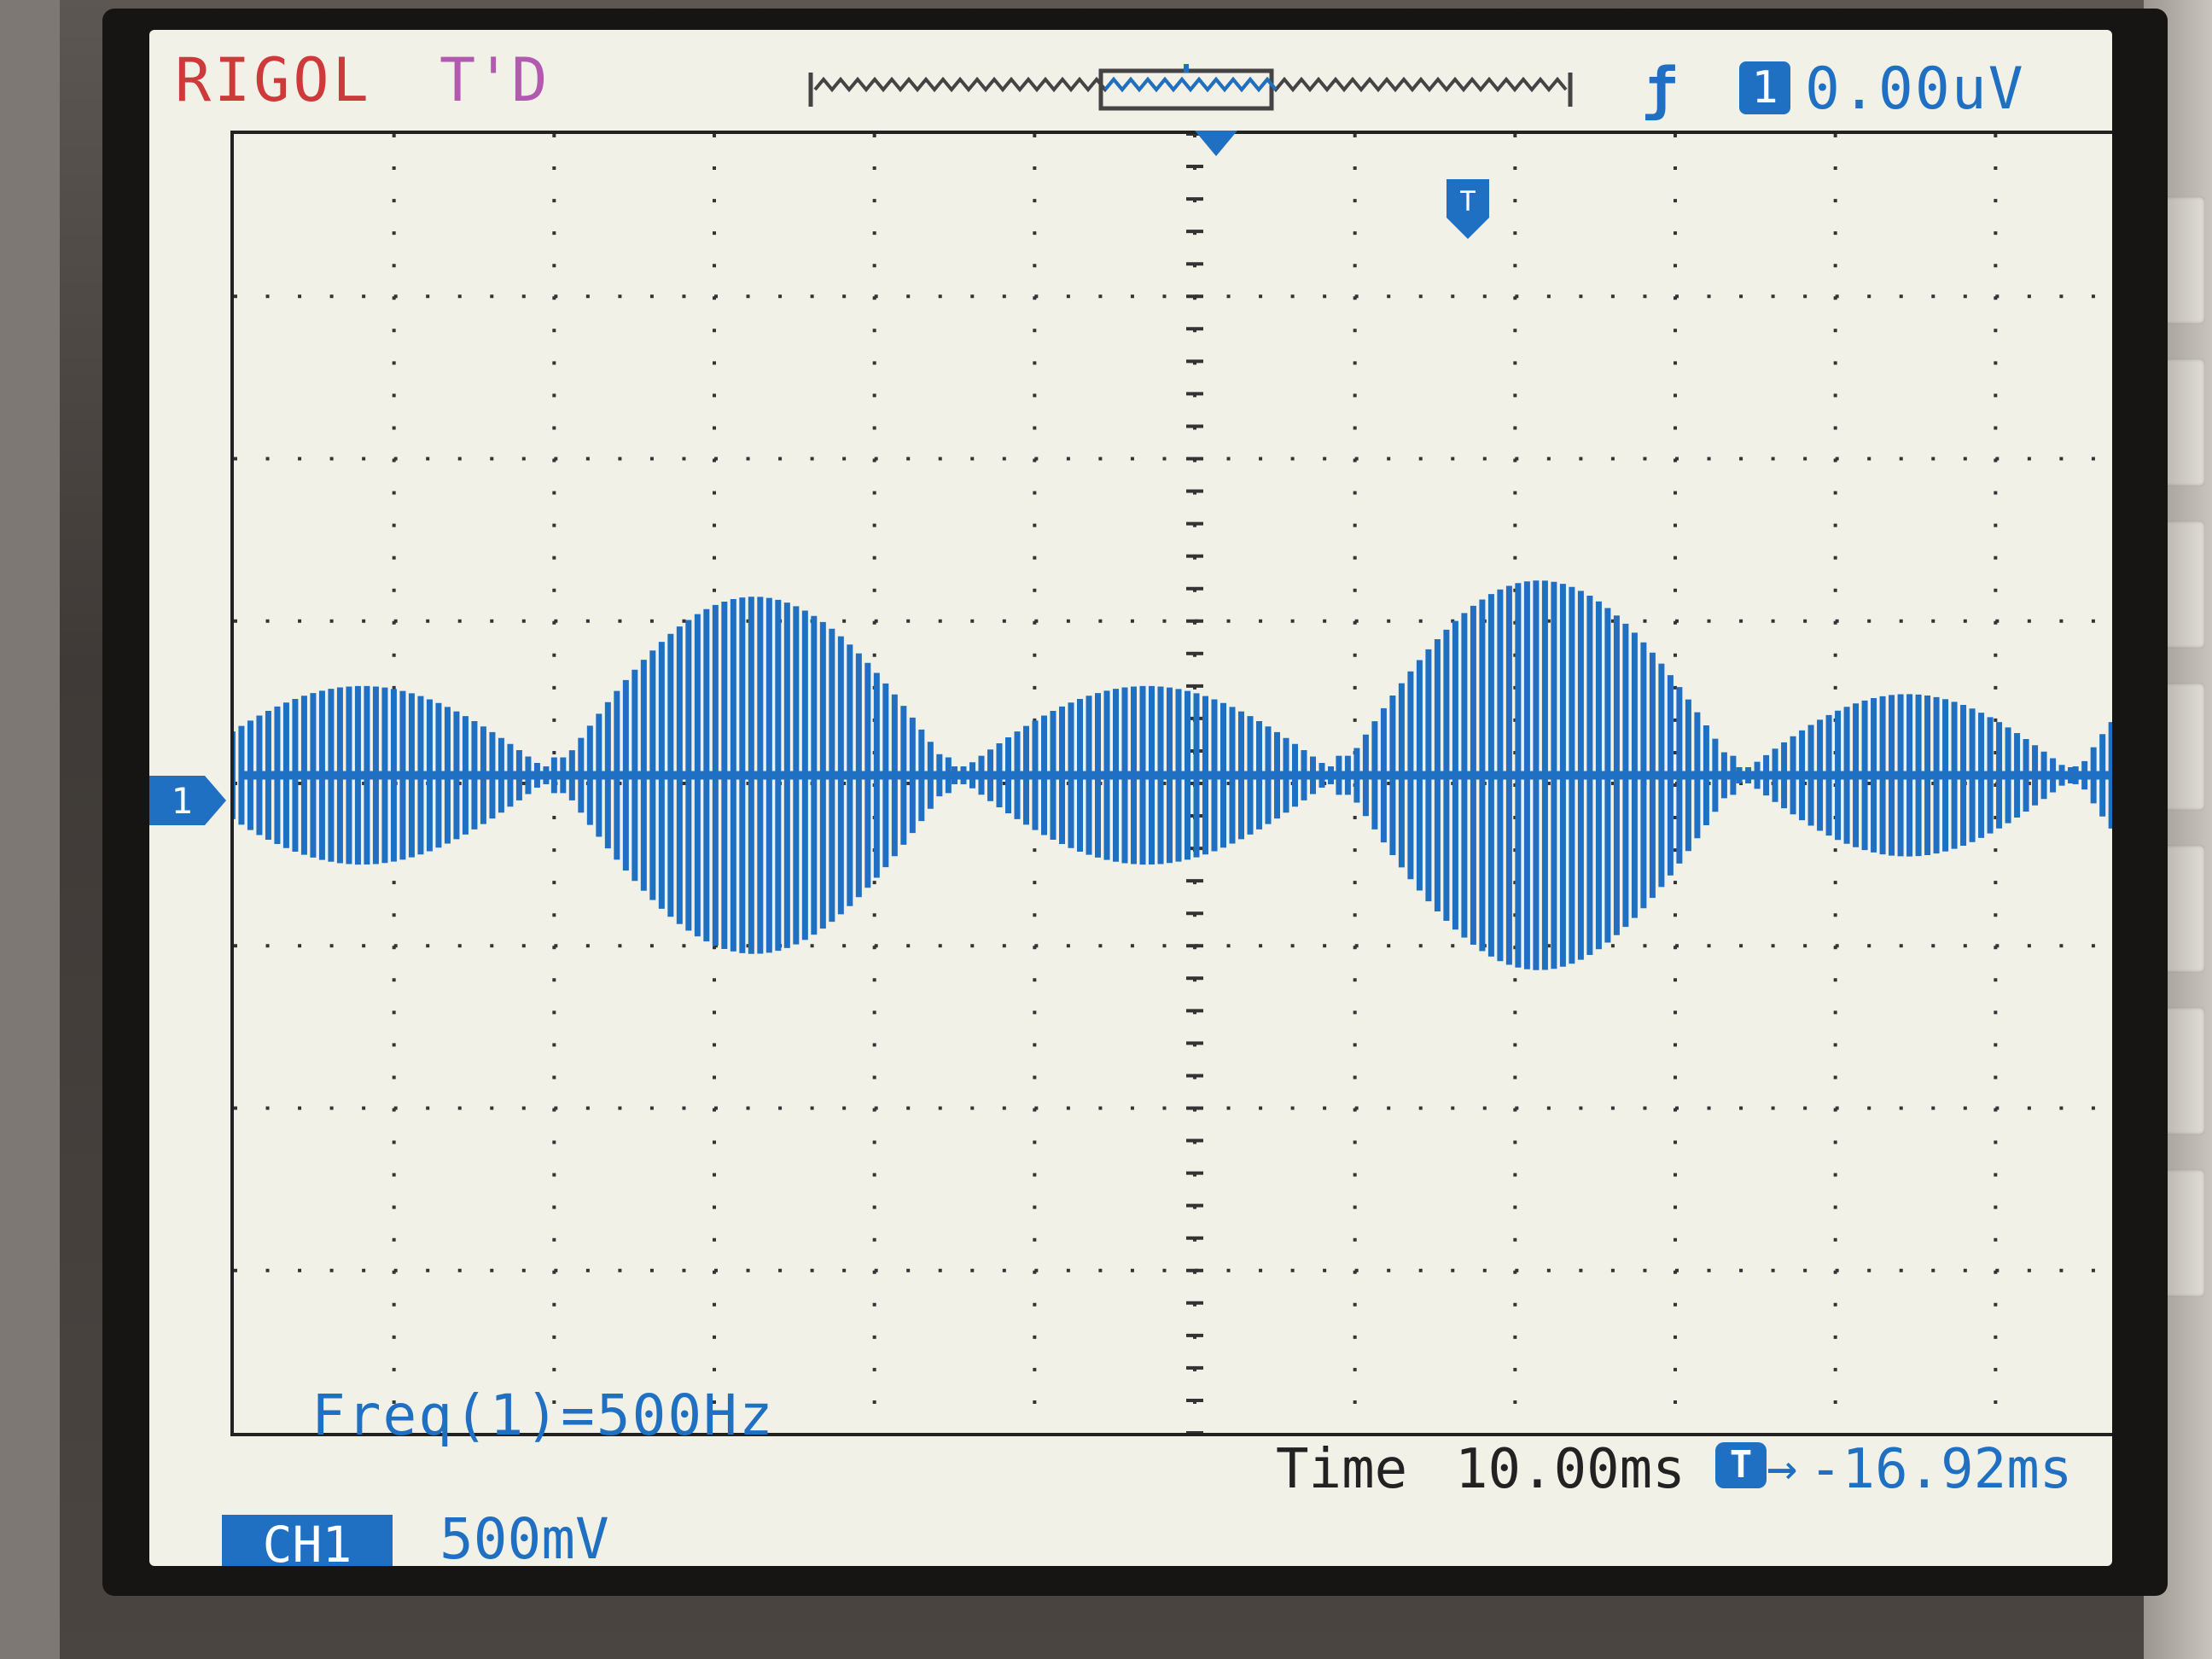 This screenshot has height=1659, width=2212. Describe the element at coordinates (493, 80) in the screenshot. I see `acquisition-status: T'D` at that location.